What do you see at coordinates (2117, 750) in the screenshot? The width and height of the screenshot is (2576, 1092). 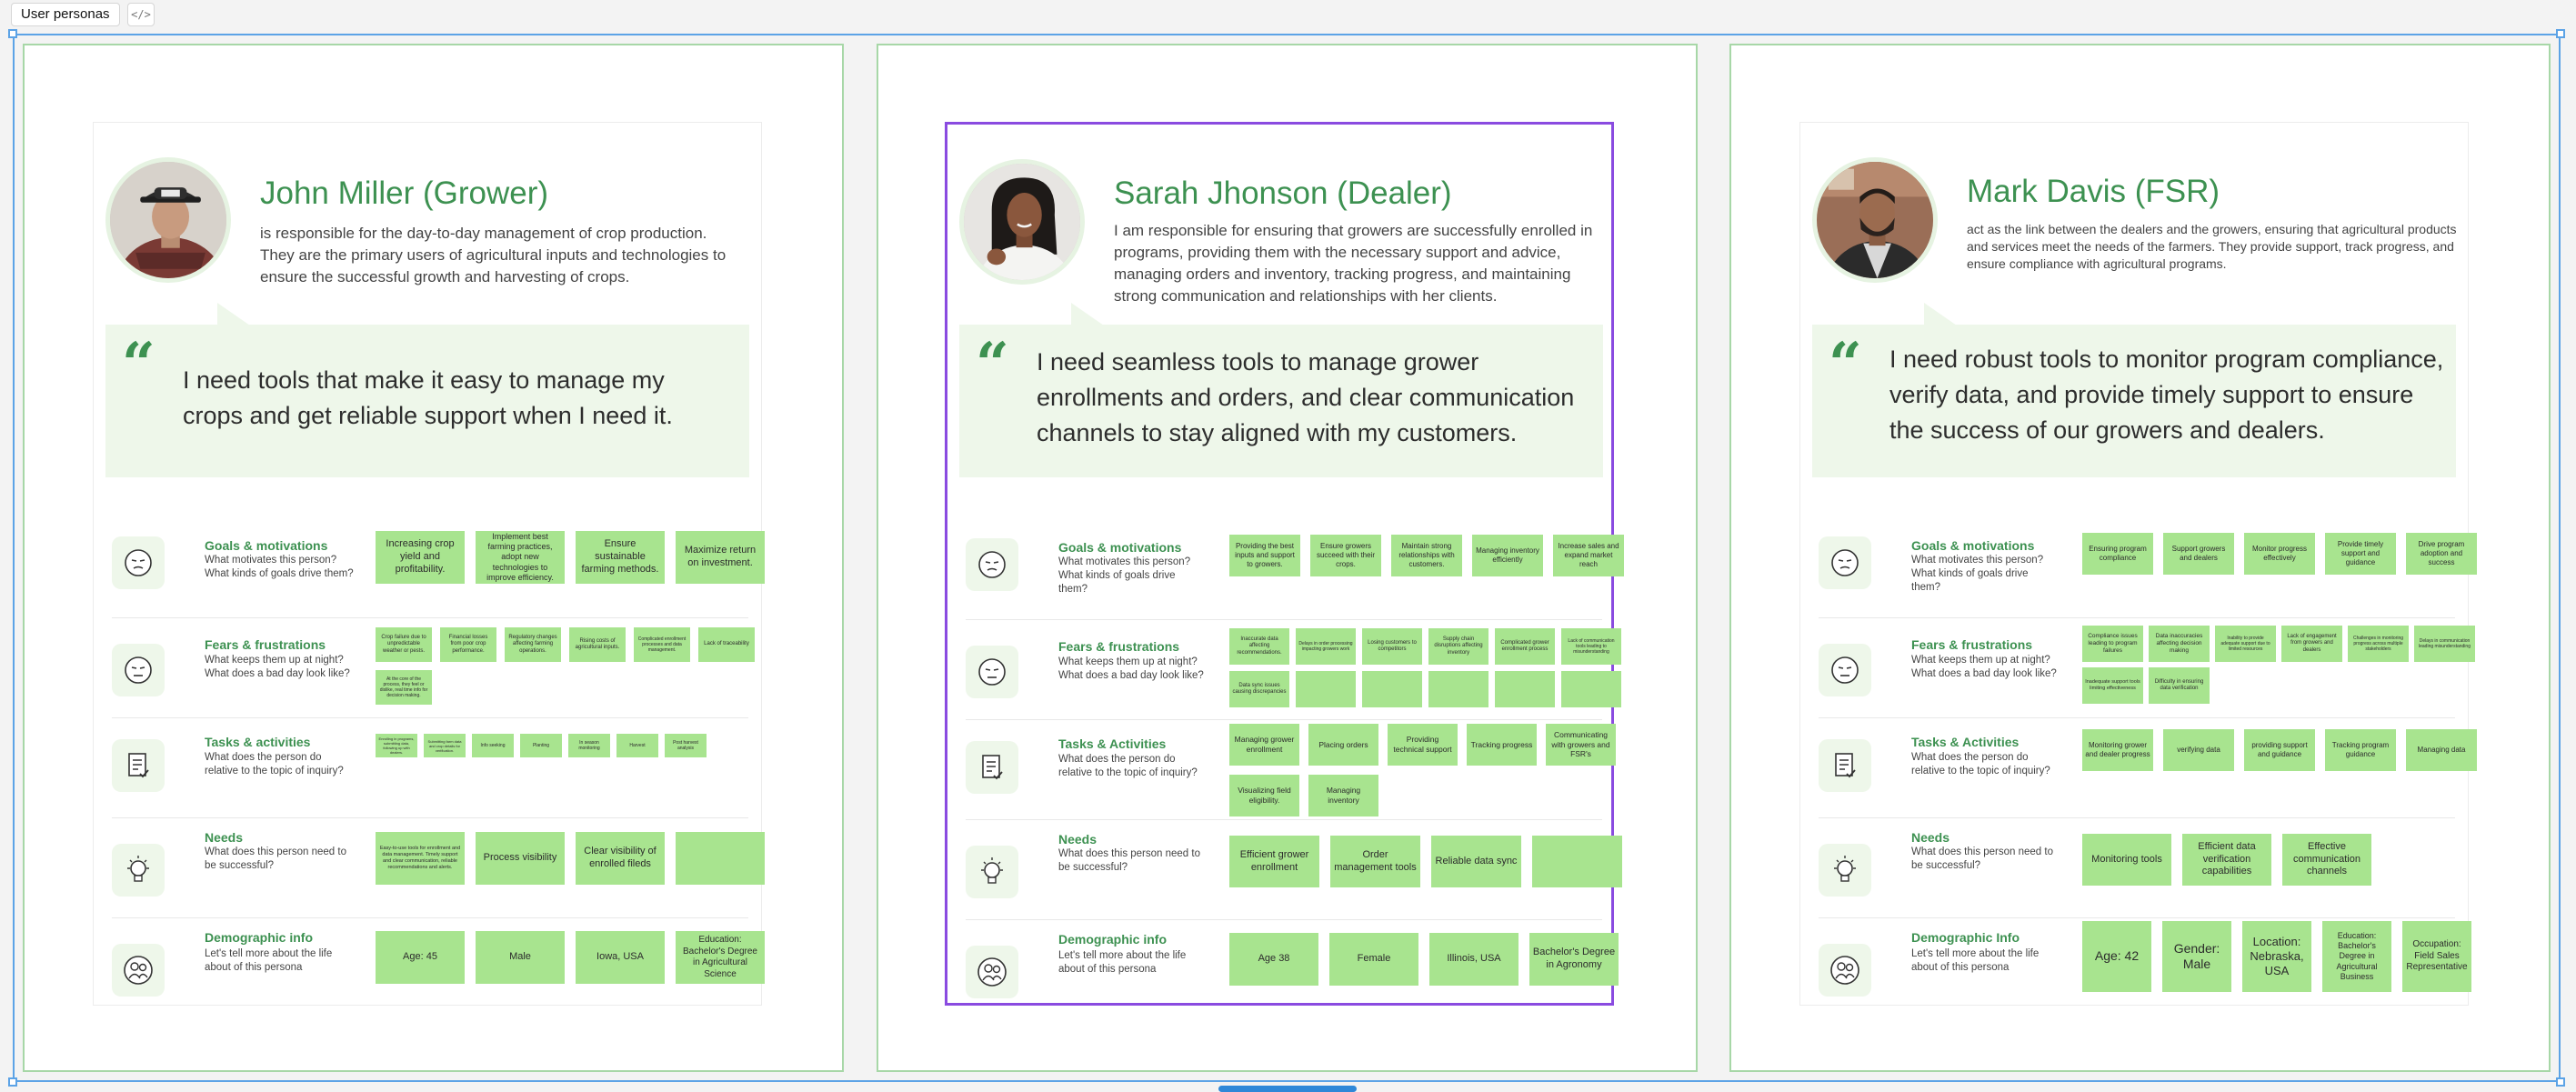 I see `sticky-note: Monitoring grower and dealer progress` at bounding box center [2117, 750].